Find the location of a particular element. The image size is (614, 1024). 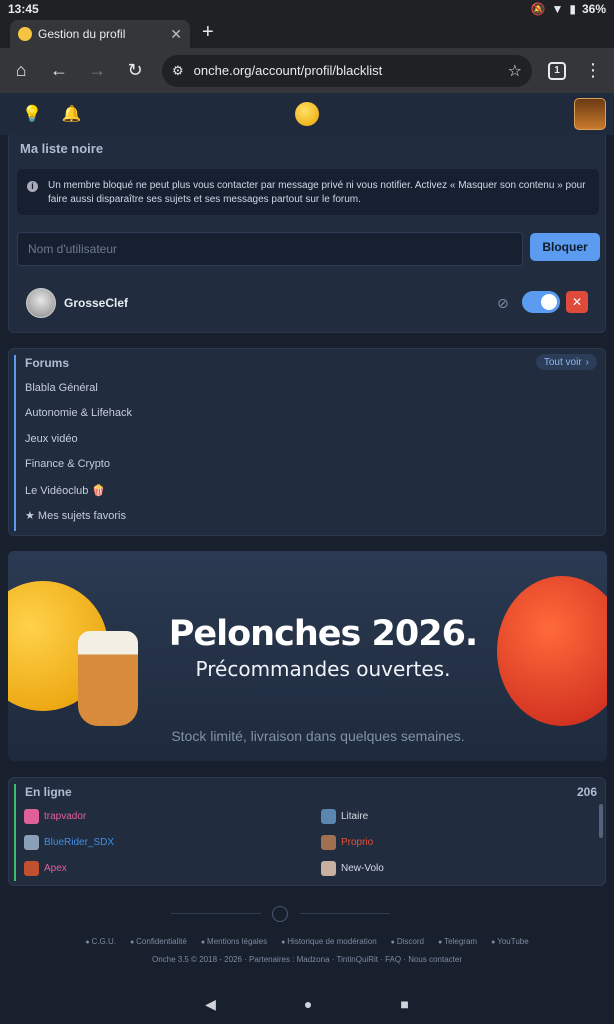

site-logo-icon is located at coordinates (307, 114).